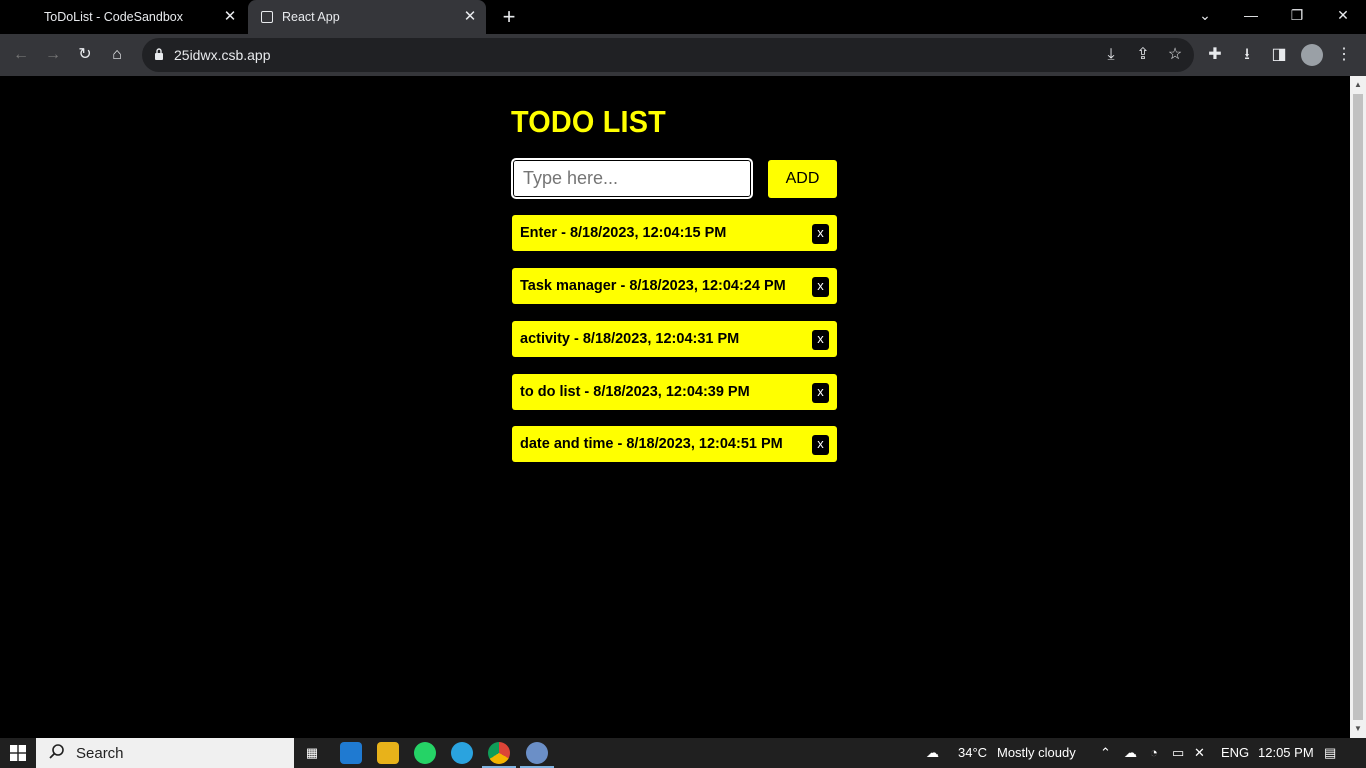 This screenshot has width=1366, height=768. Describe the element at coordinates (1143, 55) in the screenshot. I see `share-icon: ⇪` at that location.